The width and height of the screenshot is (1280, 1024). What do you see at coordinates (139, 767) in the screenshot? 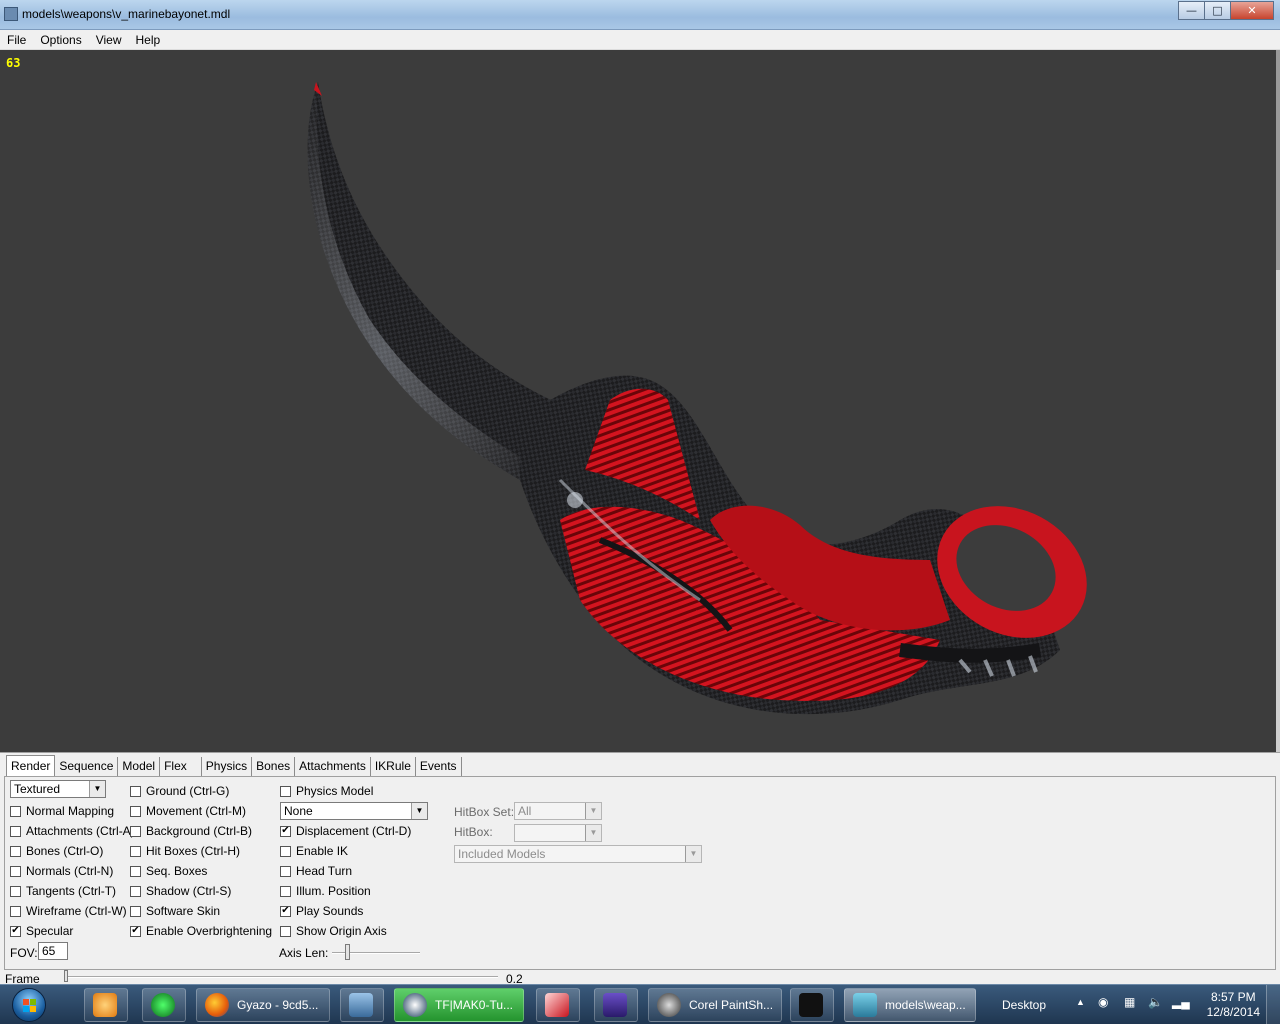
I see `tab-model: Model` at bounding box center [139, 767].